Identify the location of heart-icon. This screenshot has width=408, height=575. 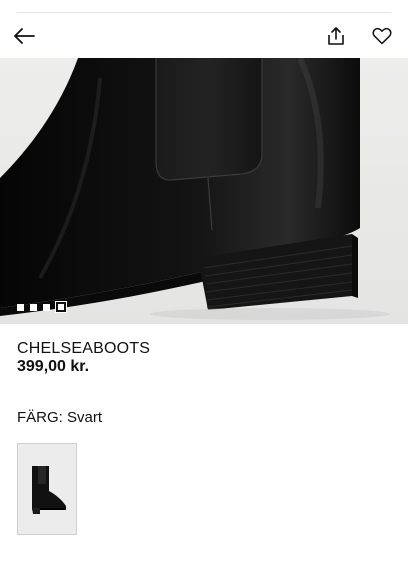
(382, 36).